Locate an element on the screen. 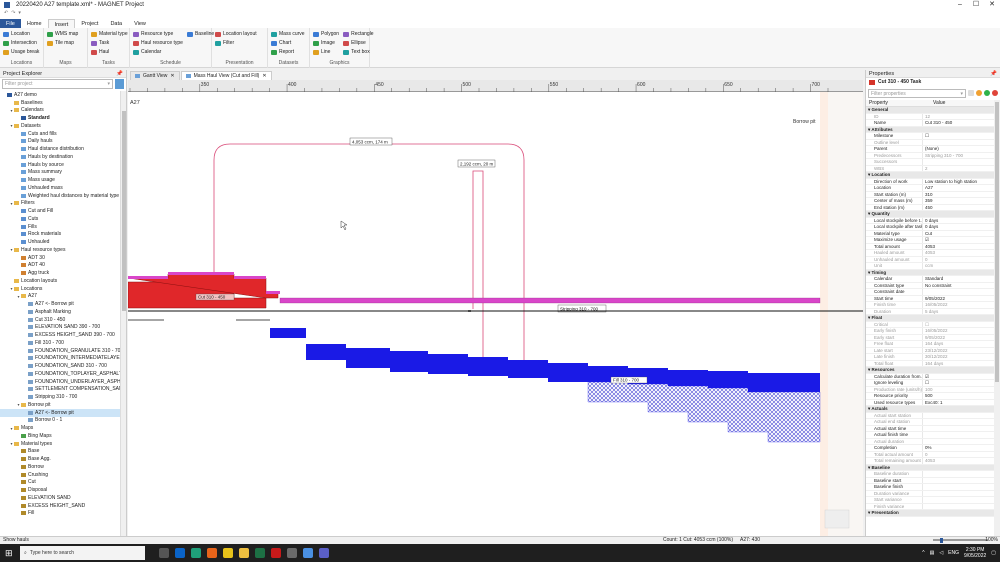 Image resolution: width=1000 pixels, height=562 pixels. excel-icon is located at coordinates (260, 553).